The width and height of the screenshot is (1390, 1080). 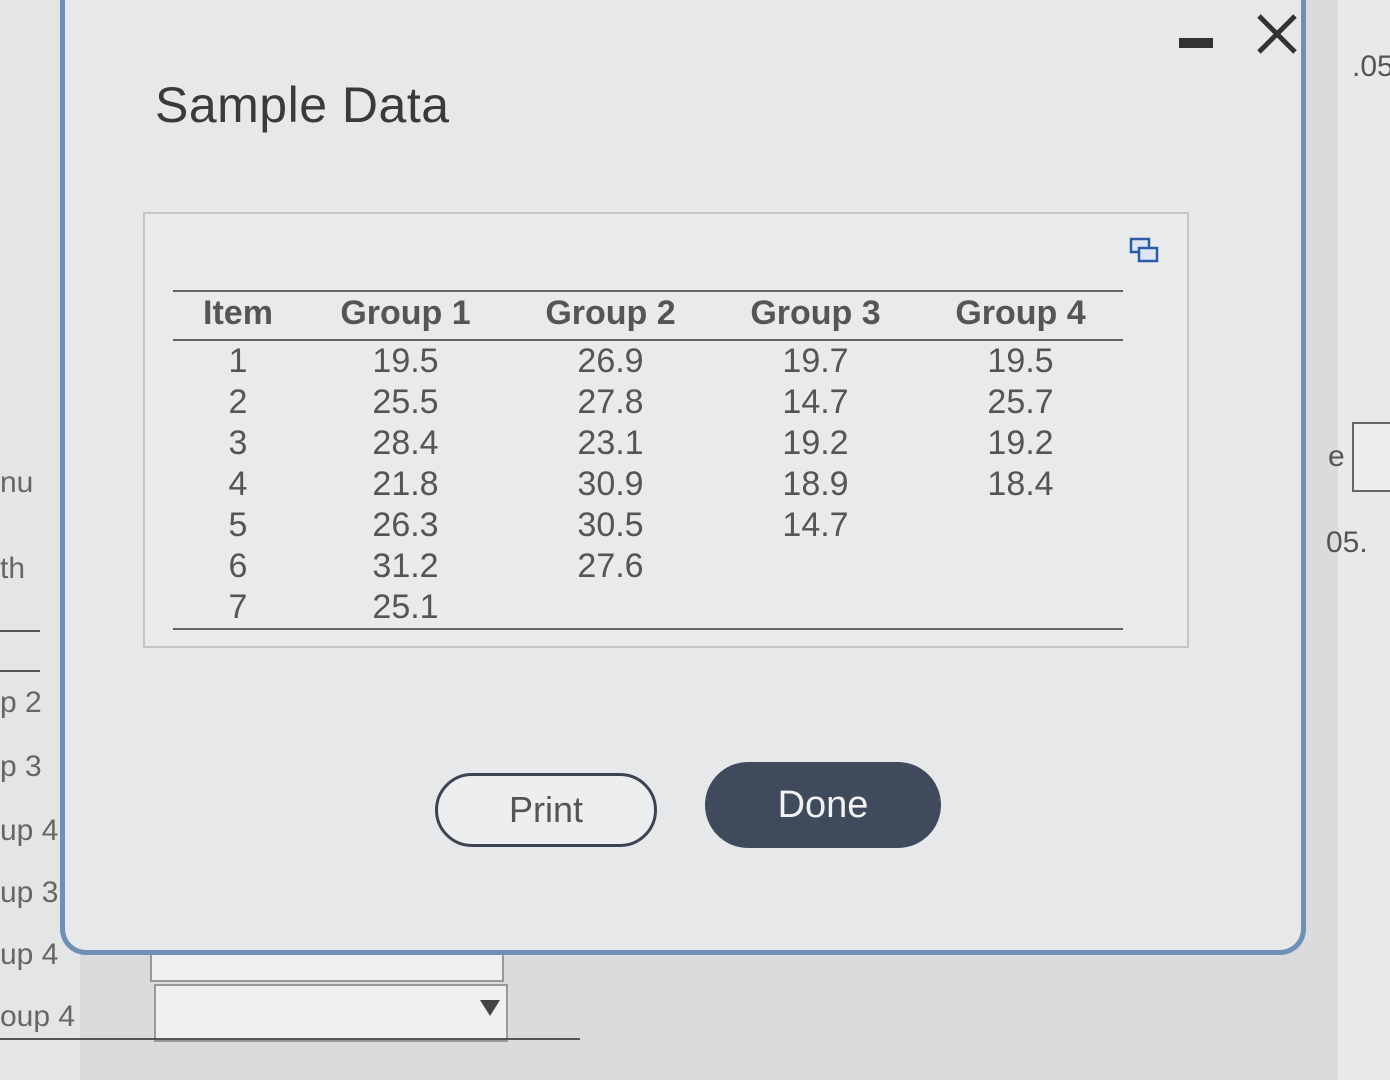 What do you see at coordinates (1371, 66) in the screenshot?
I see `background-label: .05` at bounding box center [1371, 66].